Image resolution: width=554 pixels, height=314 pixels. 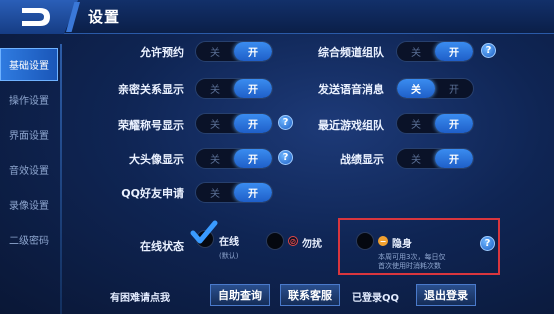 What do you see at coordinates (383, 241) in the screenshot?
I see `minus-icon: −` at bounding box center [383, 241].